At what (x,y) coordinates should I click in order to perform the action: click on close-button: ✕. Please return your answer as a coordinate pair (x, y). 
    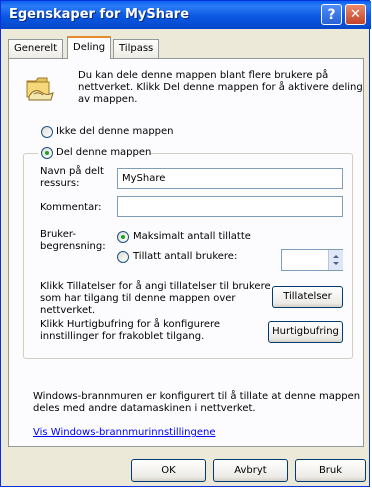
    Looking at the image, I should click on (355, 14).